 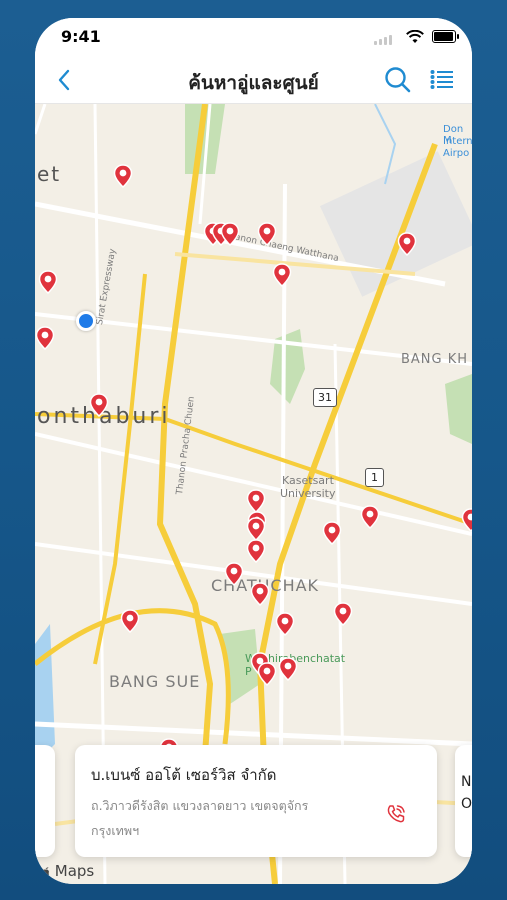 I want to click on route-31-sign: 31, so click(x=325, y=397).